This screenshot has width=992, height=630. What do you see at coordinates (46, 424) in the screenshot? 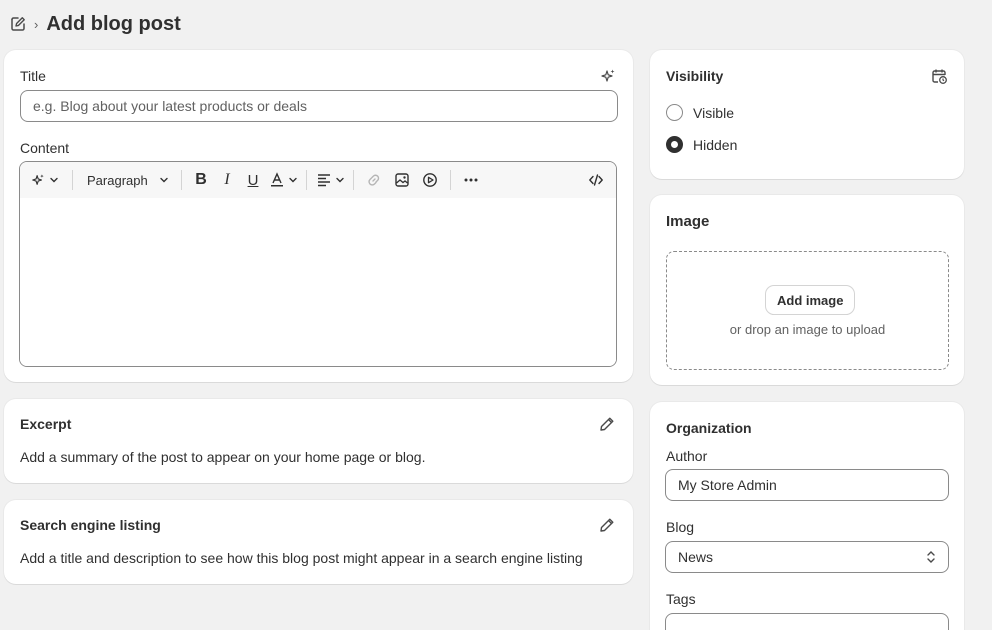
I see `excerpt-heading: Excerpt` at bounding box center [46, 424].